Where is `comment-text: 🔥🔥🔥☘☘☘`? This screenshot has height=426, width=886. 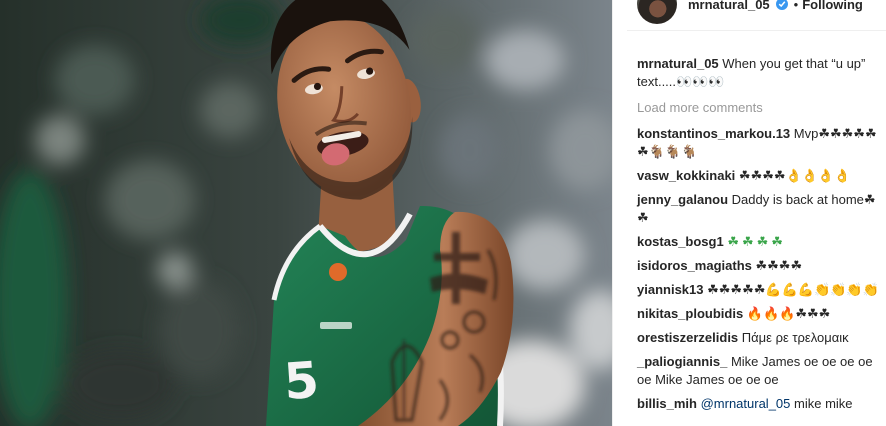 comment-text: 🔥🔥🔥☘☘☘ is located at coordinates (788, 313).